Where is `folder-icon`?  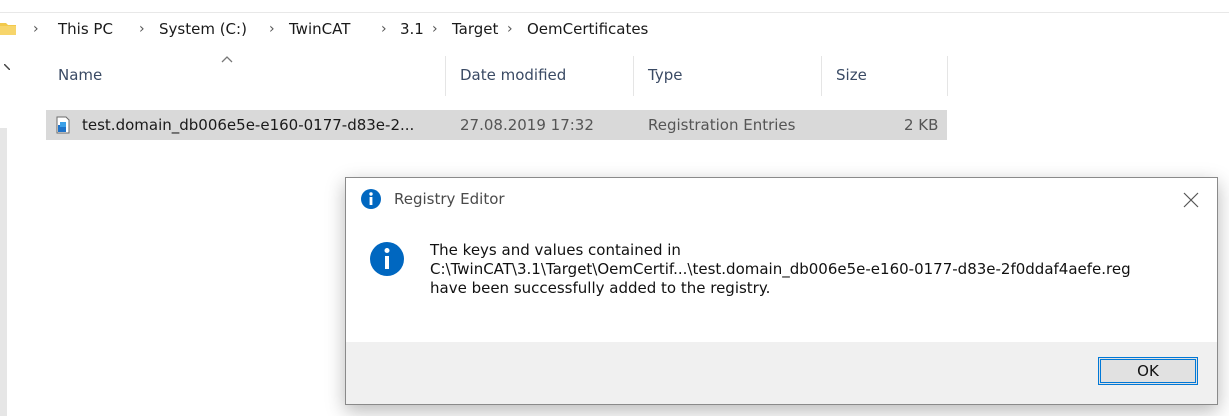 folder-icon is located at coordinates (8, 29).